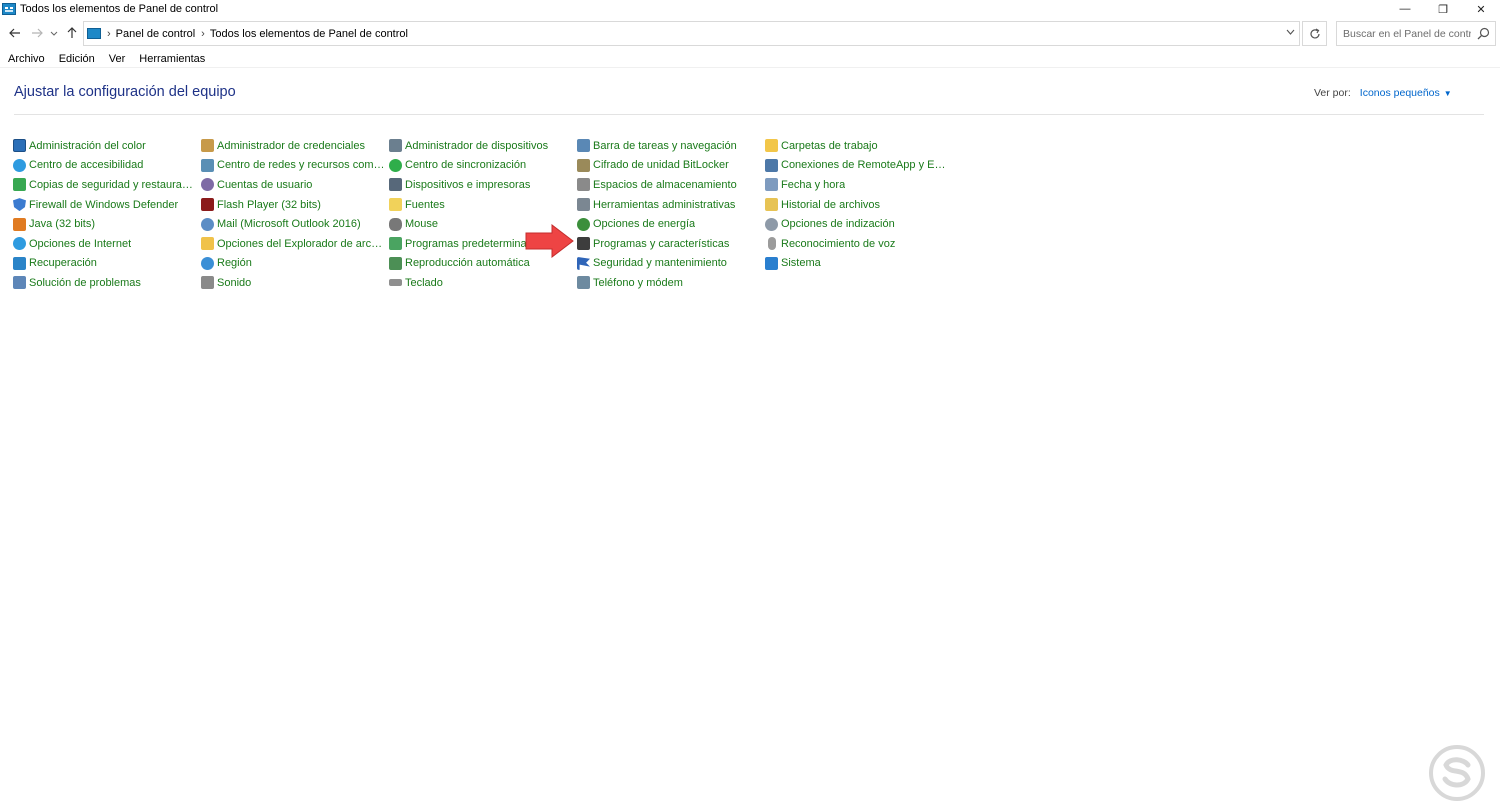 Image resolution: width=1500 pixels, height=812 pixels. Describe the element at coordinates (465, 165) in the screenshot. I see `item-label: Centro de sincronización` at that location.